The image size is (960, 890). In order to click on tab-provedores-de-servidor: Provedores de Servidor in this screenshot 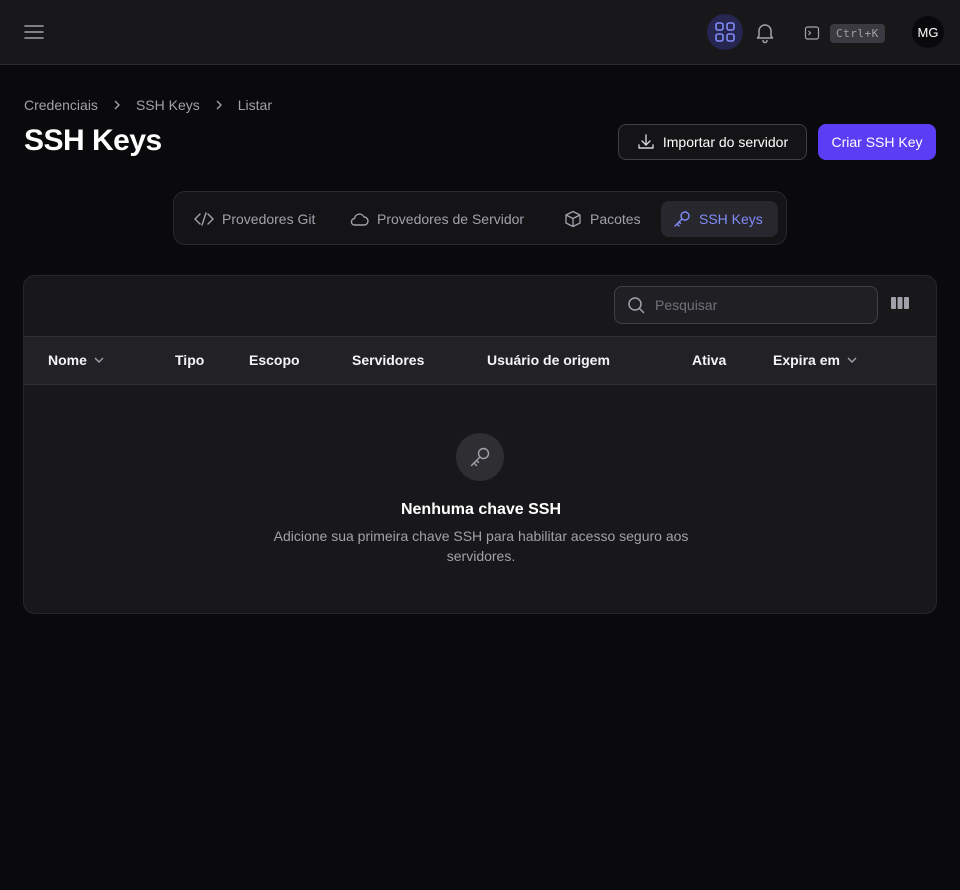, I will do `click(436, 219)`.